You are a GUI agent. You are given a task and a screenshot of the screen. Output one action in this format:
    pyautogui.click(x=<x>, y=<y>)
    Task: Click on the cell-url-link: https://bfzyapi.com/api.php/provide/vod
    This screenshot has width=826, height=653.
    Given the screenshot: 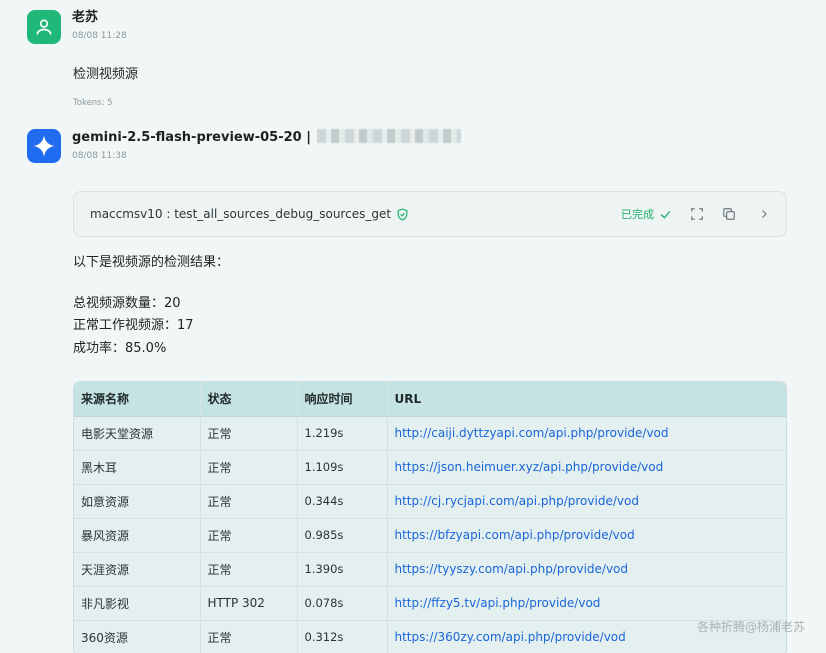 What is the action you would take?
    pyautogui.click(x=515, y=535)
    